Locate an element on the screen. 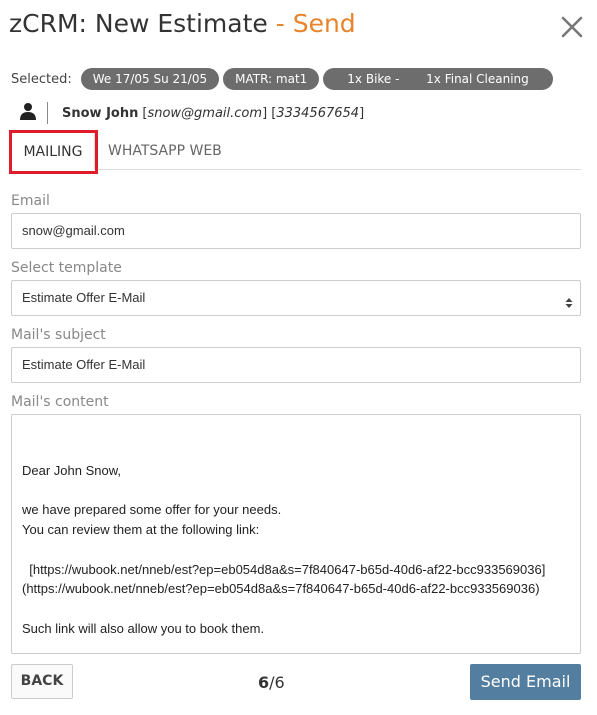 This screenshot has width=597, height=715. select-arrows-icon is located at coordinates (569, 299).